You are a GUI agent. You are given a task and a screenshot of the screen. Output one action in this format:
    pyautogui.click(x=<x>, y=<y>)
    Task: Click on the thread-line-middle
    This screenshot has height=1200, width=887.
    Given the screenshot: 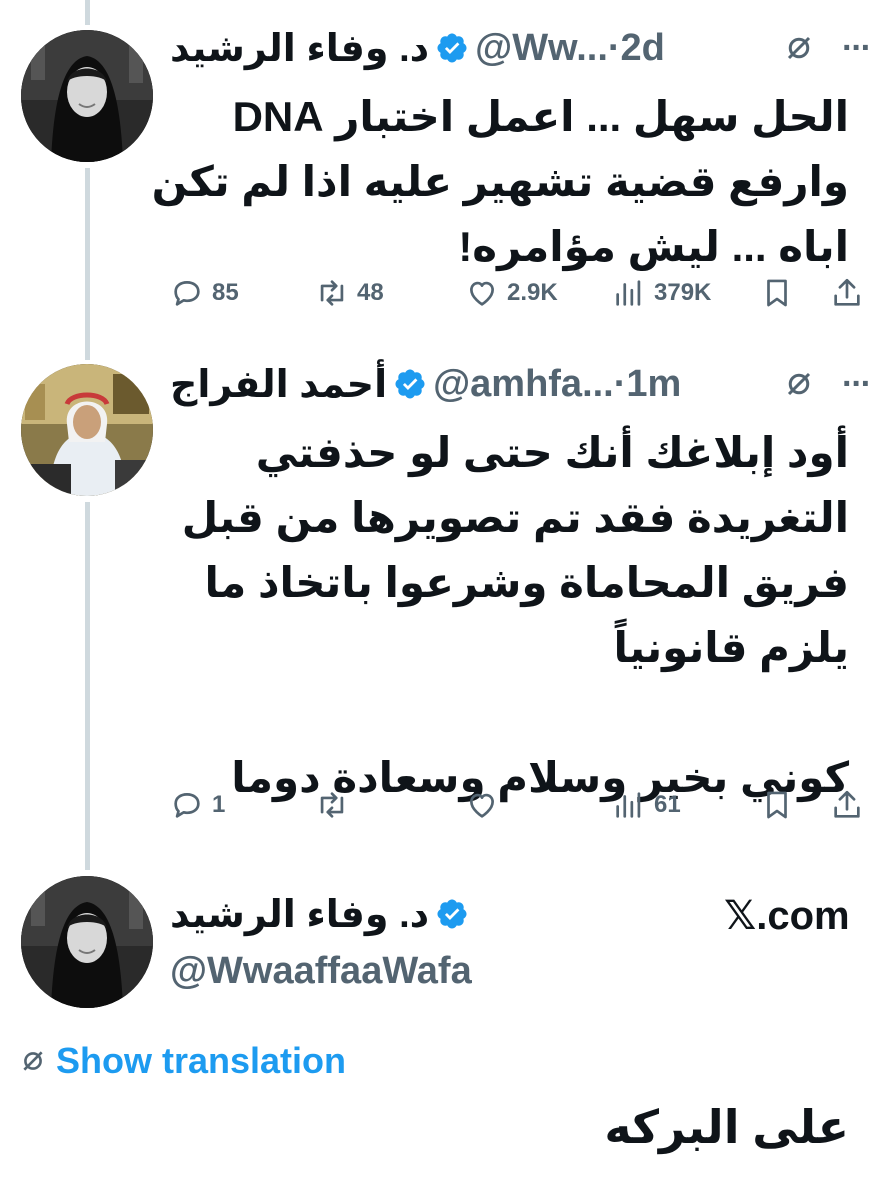 What is the action you would take?
    pyautogui.click(x=87, y=264)
    